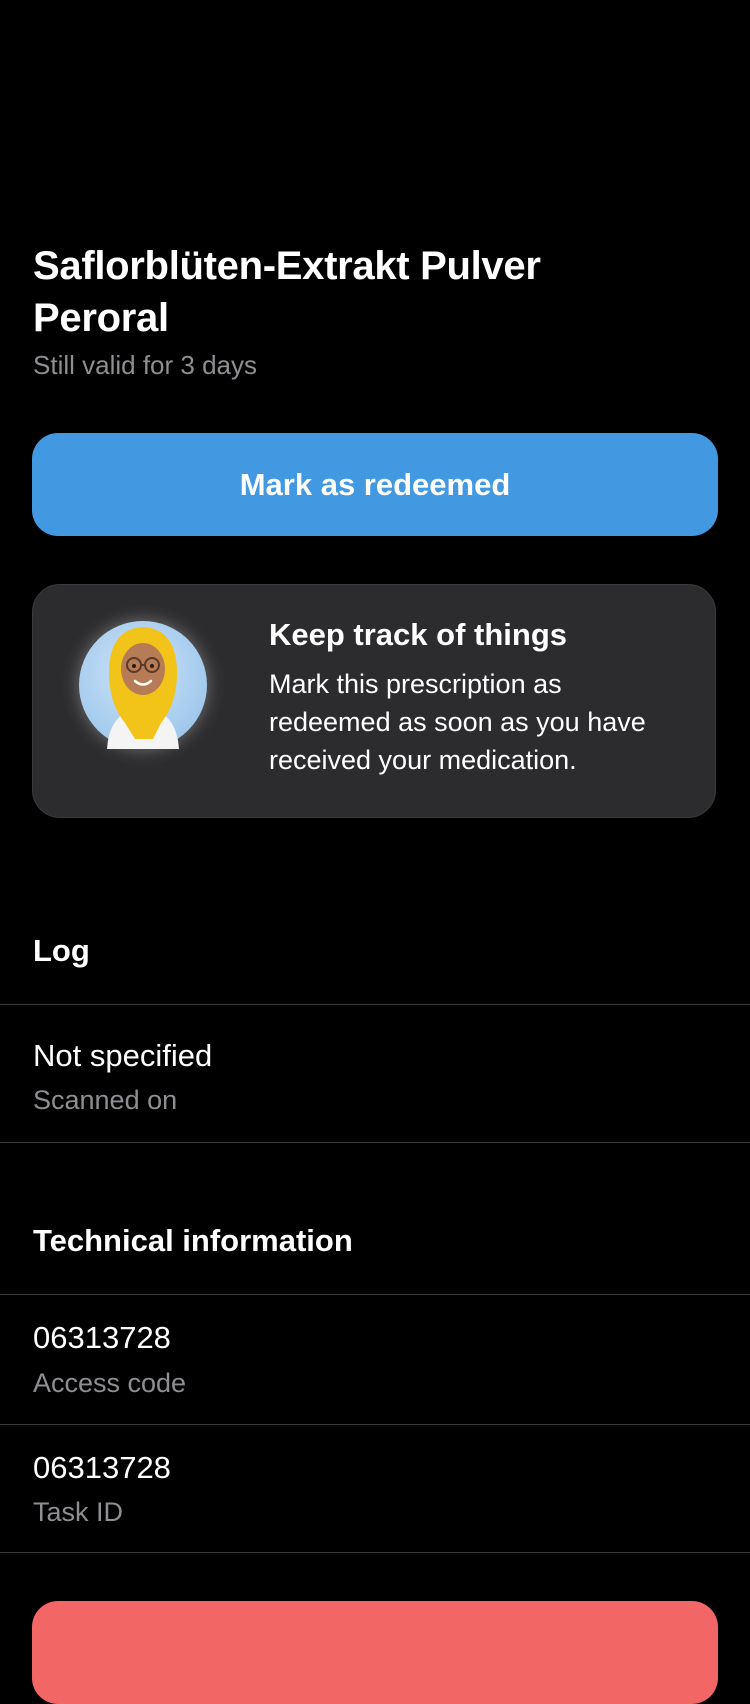 Image resolution: width=750 pixels, height=1704 pixels. Describe the element at coordinates (78, 1512) in the screenshot. I see `task-id-label: Task ID` at that location.